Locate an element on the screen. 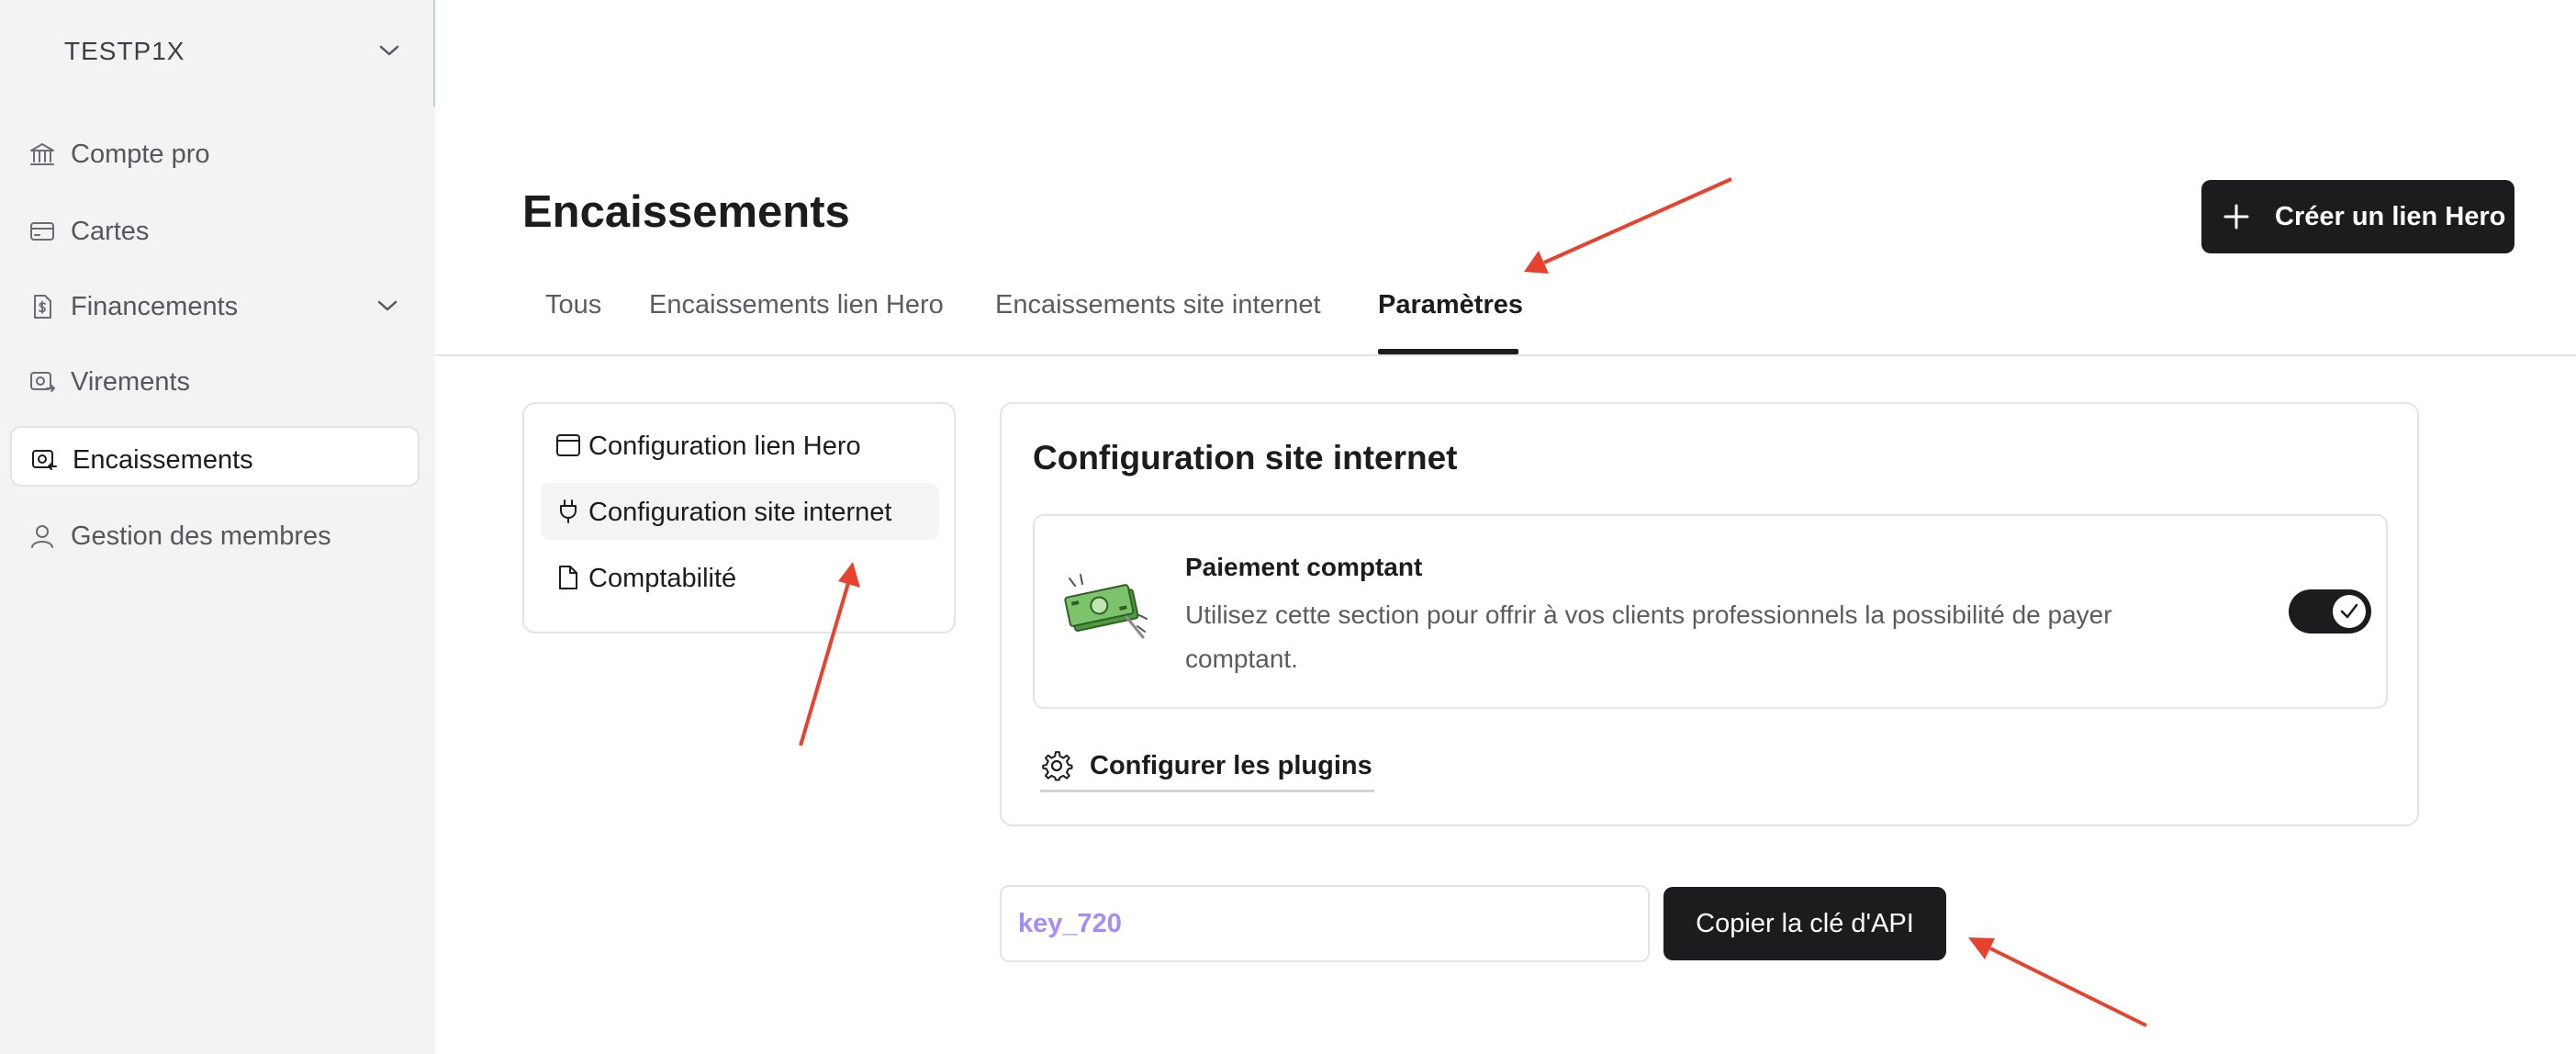  sidebar-item-label: Cartes is located at coordinates (110, 231).